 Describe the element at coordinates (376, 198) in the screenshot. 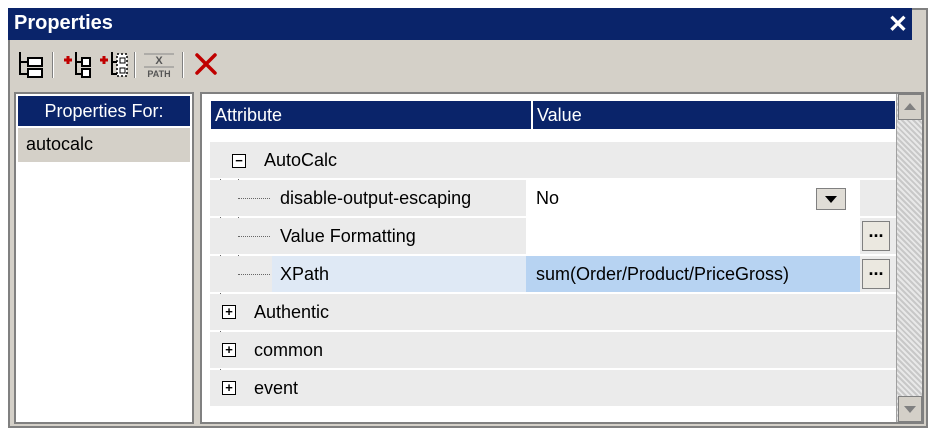

I see `attribute-name: disable-output-escaping` at that location.